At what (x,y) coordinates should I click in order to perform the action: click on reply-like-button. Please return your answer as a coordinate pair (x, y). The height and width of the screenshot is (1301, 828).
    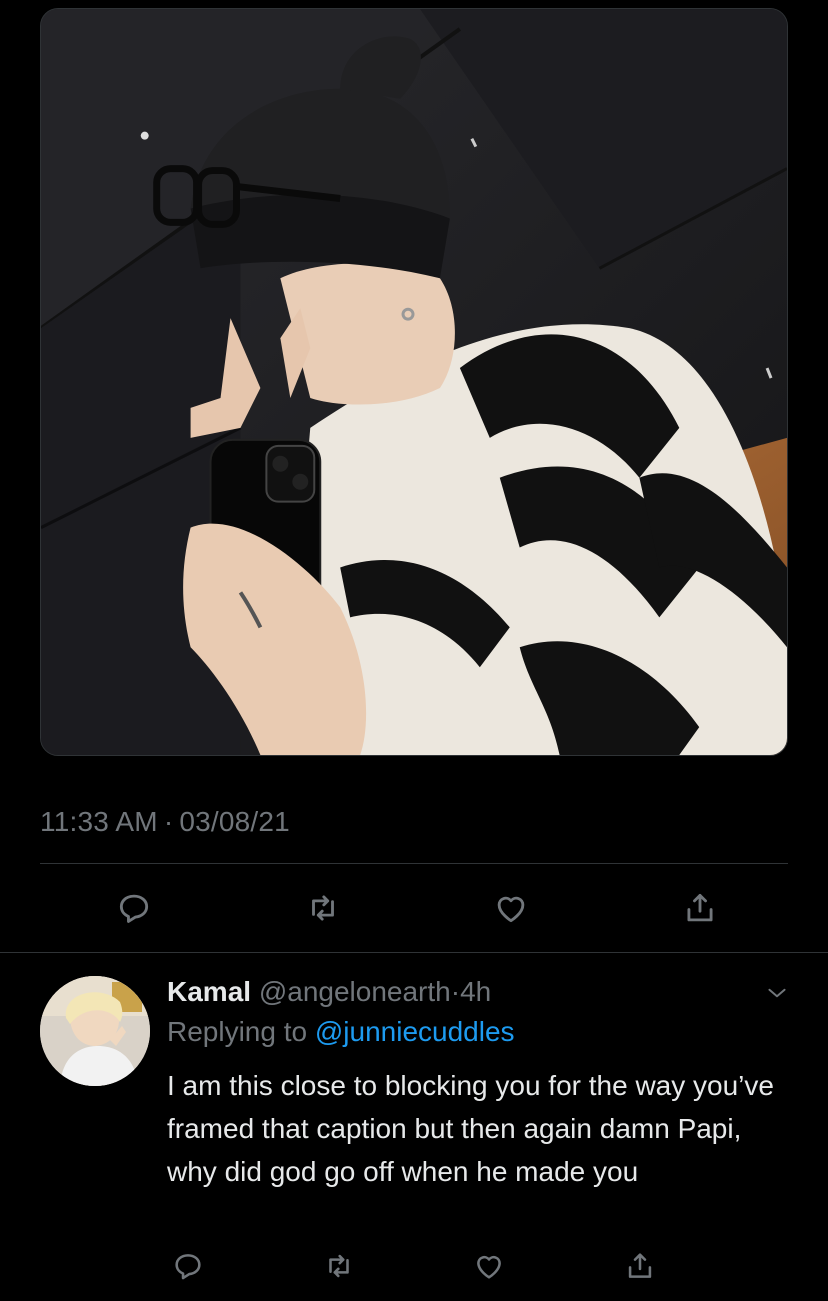
    Looking at the image, I should click on (489, 1266).